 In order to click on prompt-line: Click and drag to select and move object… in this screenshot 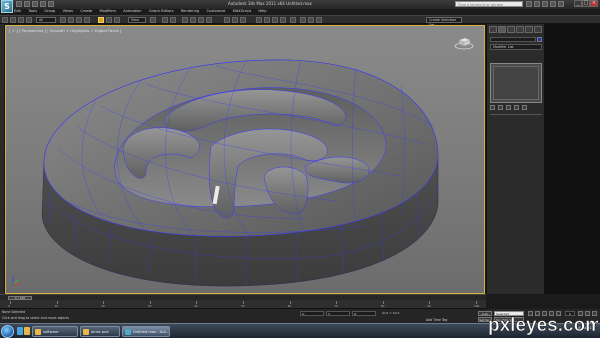, I will do `click(36, 318)`.